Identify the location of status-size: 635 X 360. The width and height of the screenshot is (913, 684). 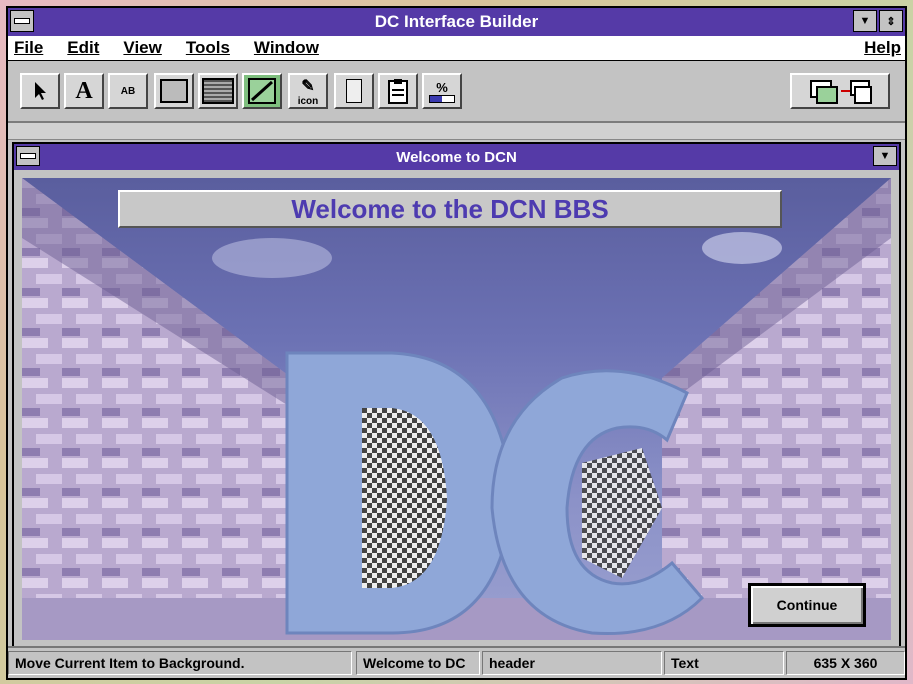
(845, 663).